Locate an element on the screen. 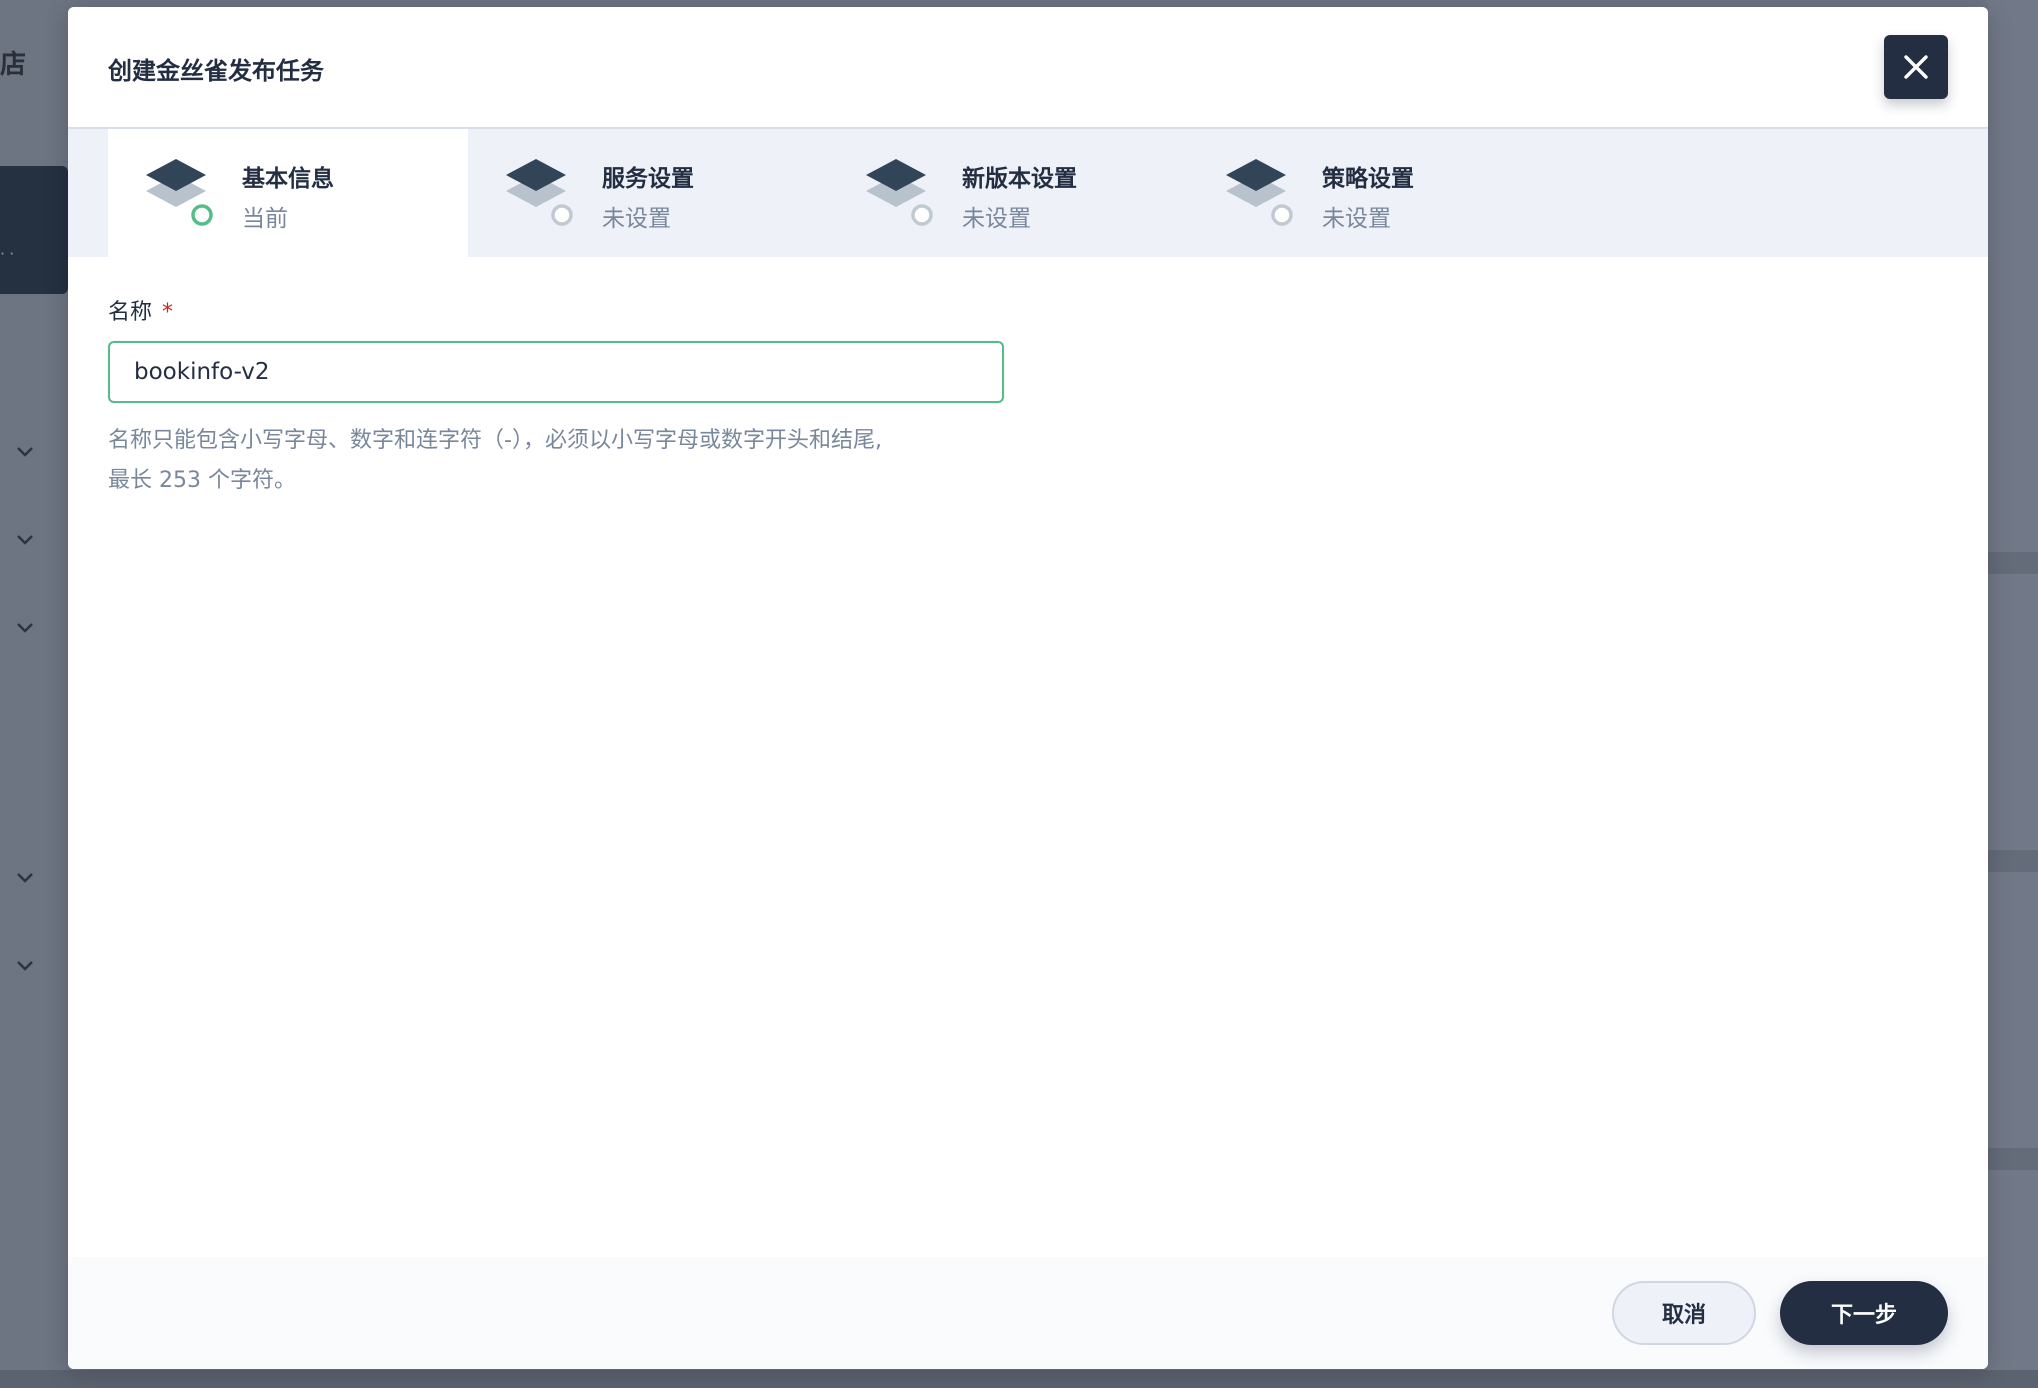 Image resolution: width=2038 pixels, height=1388 pixels. step-bar: 基本信息 当前 服务设置 未设置 新版本设置 未设置 策略设置 未设置 is located at coordinates (1028, 193).